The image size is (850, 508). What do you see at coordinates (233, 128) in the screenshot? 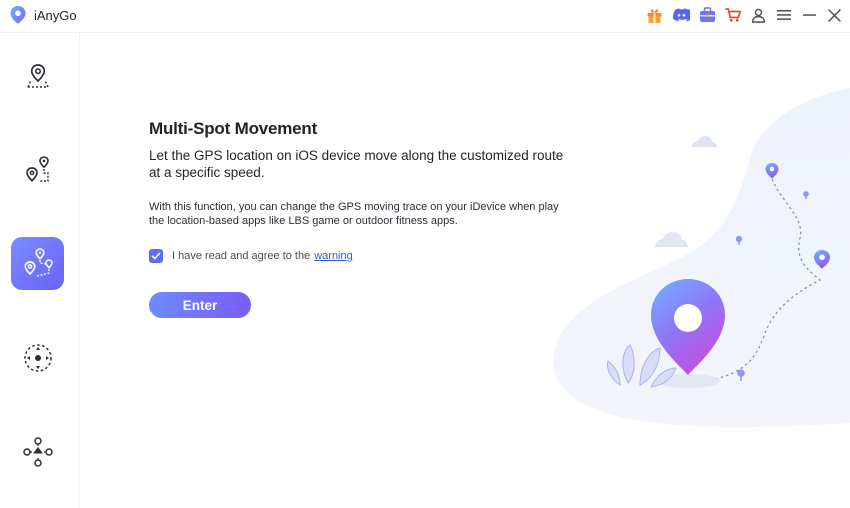
I see `page-title: Multi-Spot Movement` at bounding box center [233, 128].